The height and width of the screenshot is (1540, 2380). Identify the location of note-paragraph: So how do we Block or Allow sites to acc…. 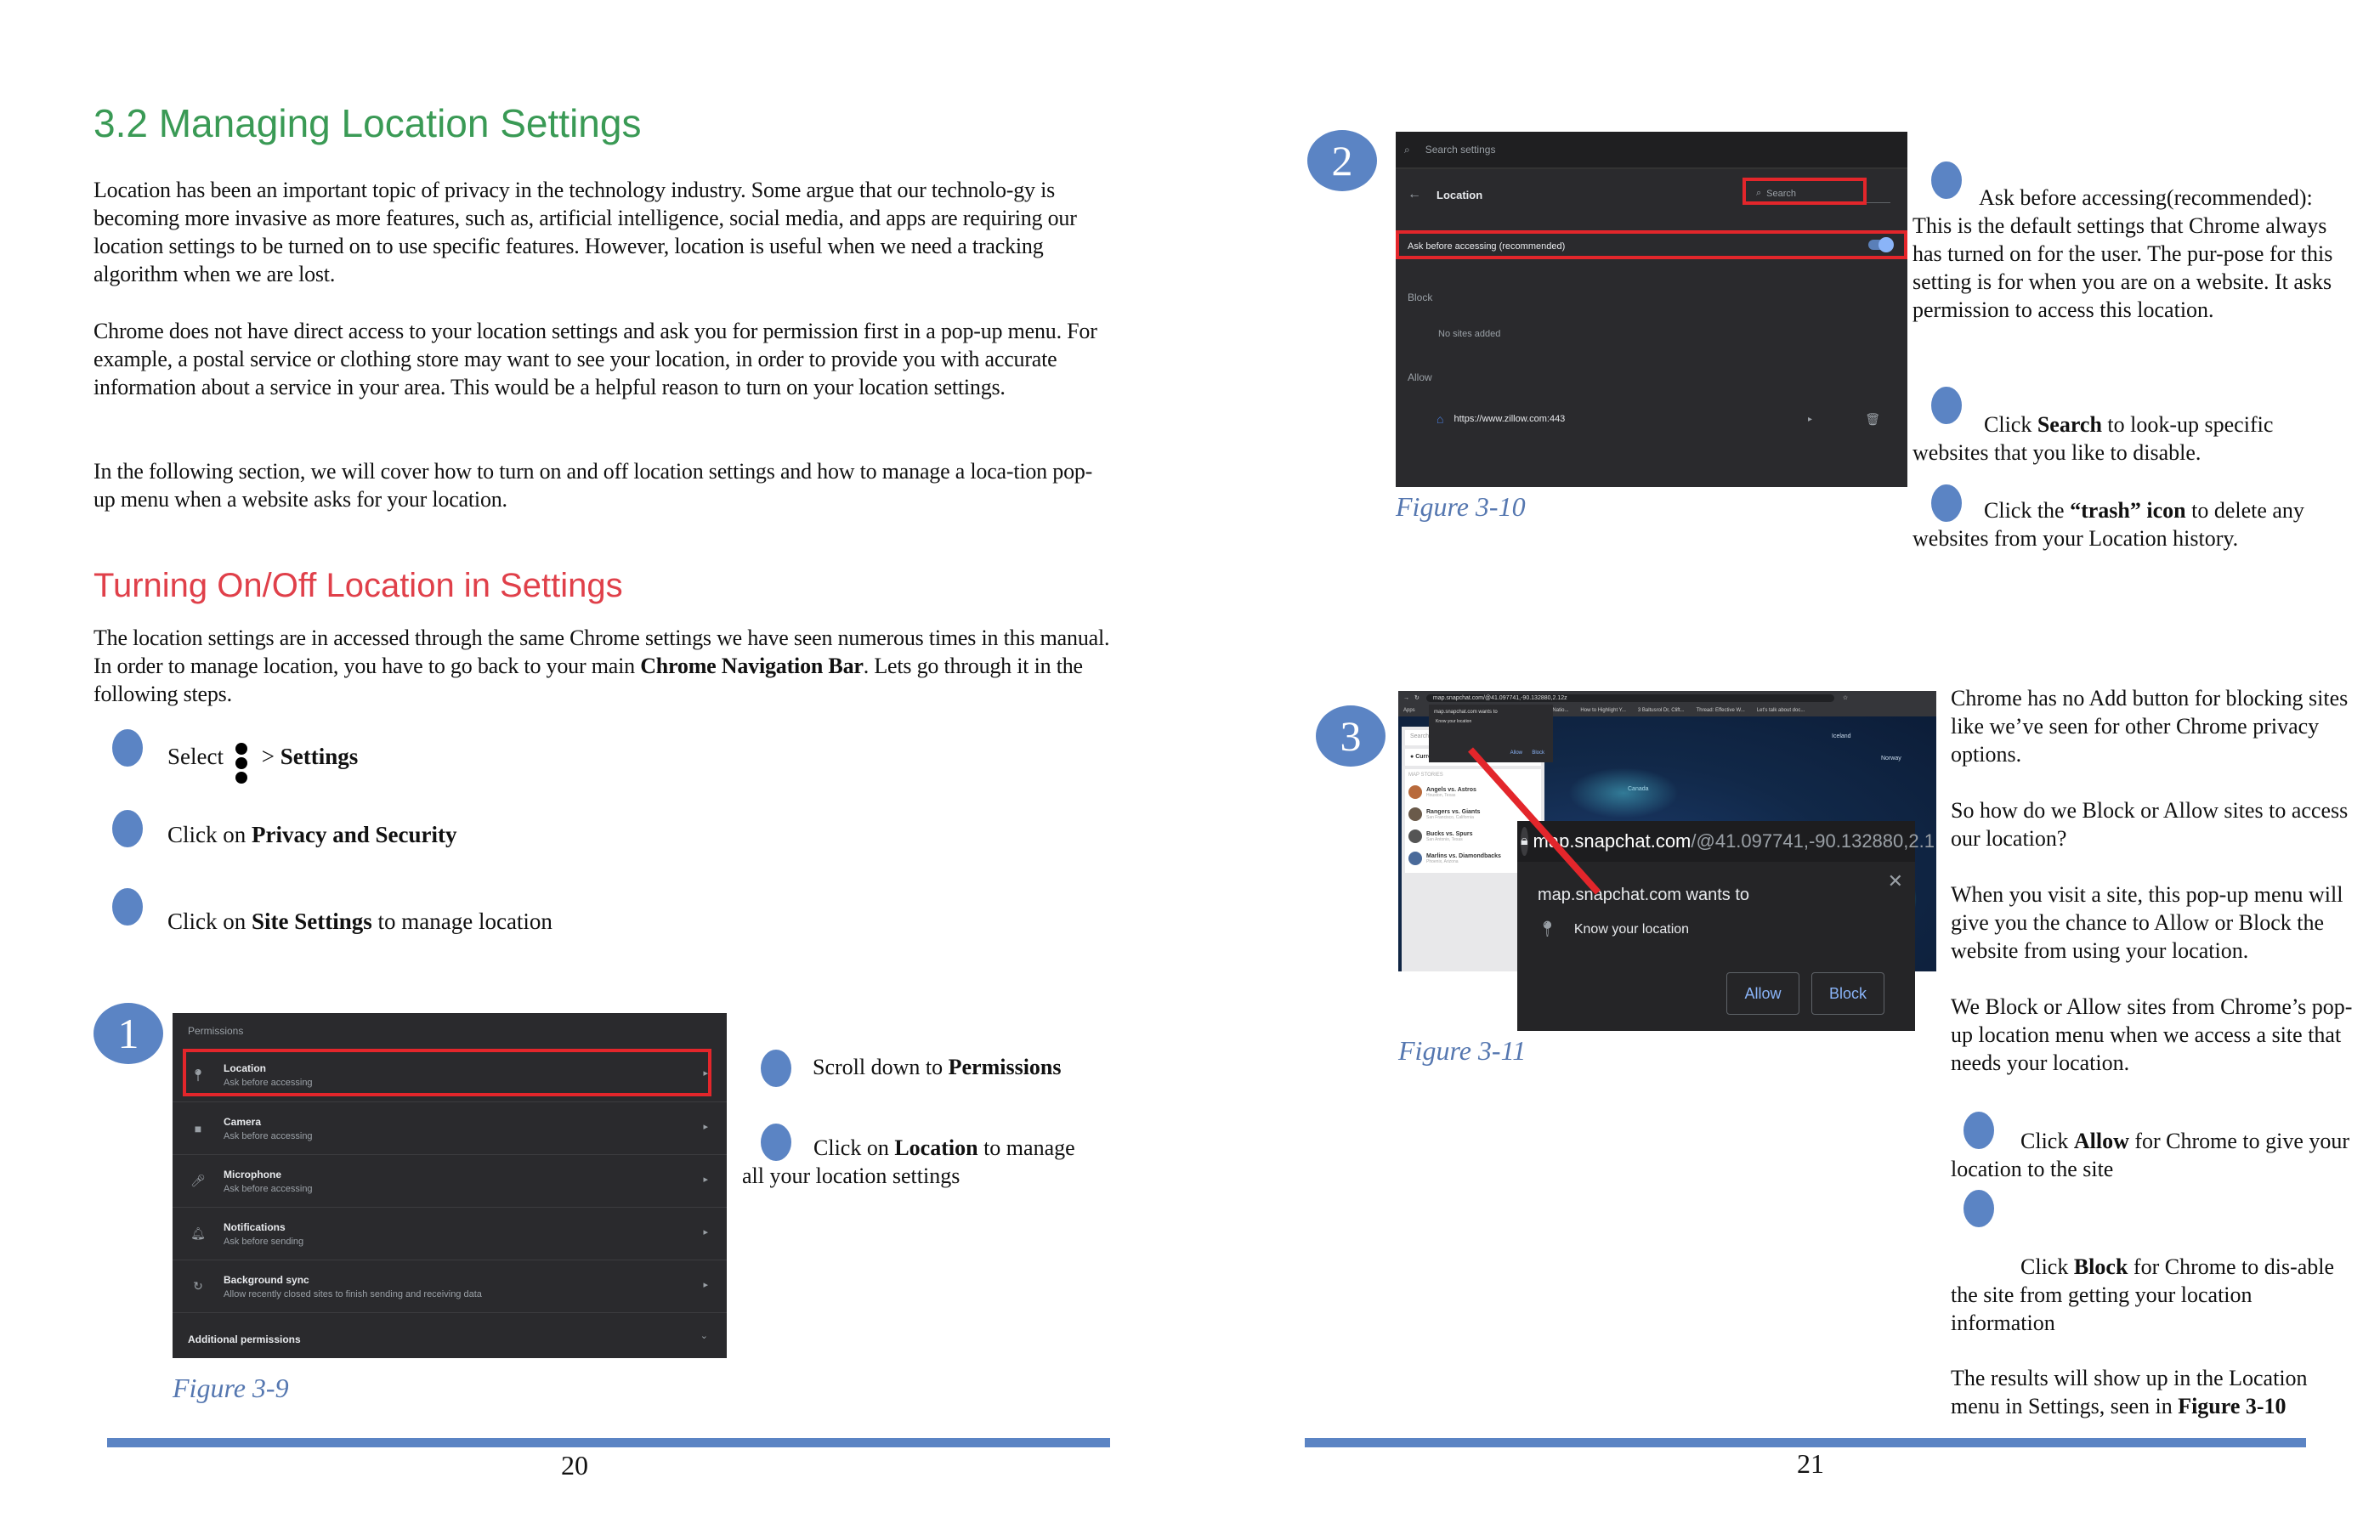
(2150, 824).